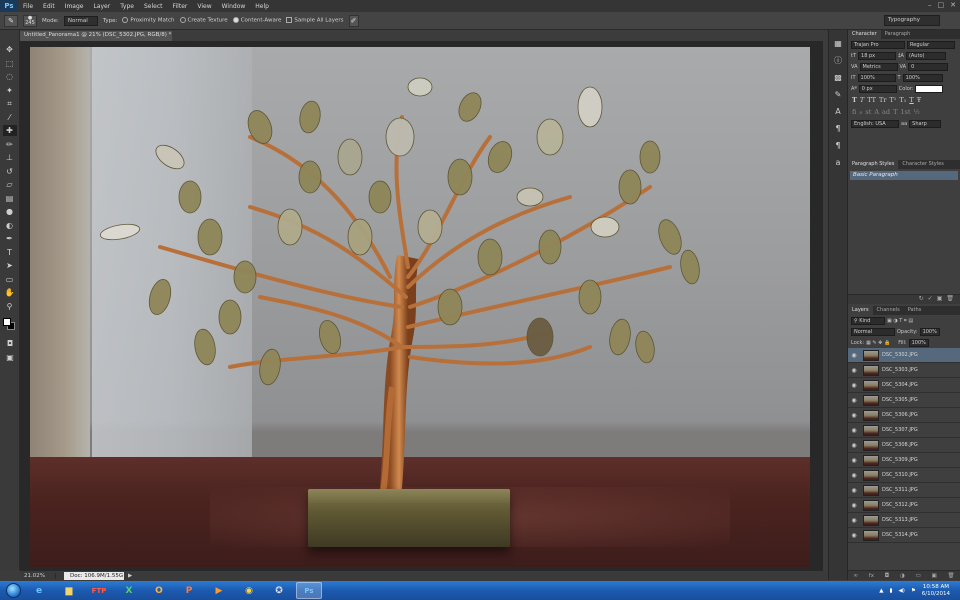  Describe the element at coordinates (69, 590) in the screenshot. I see `explorer-icon: ▆` at that location.